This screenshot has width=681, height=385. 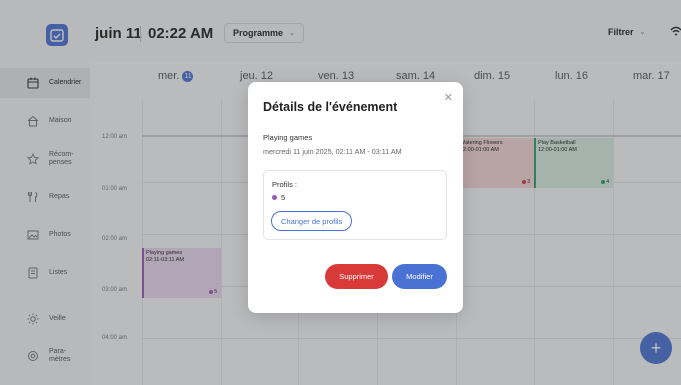 I want to click on close-icon: ✕, so click(x=448, y=97).